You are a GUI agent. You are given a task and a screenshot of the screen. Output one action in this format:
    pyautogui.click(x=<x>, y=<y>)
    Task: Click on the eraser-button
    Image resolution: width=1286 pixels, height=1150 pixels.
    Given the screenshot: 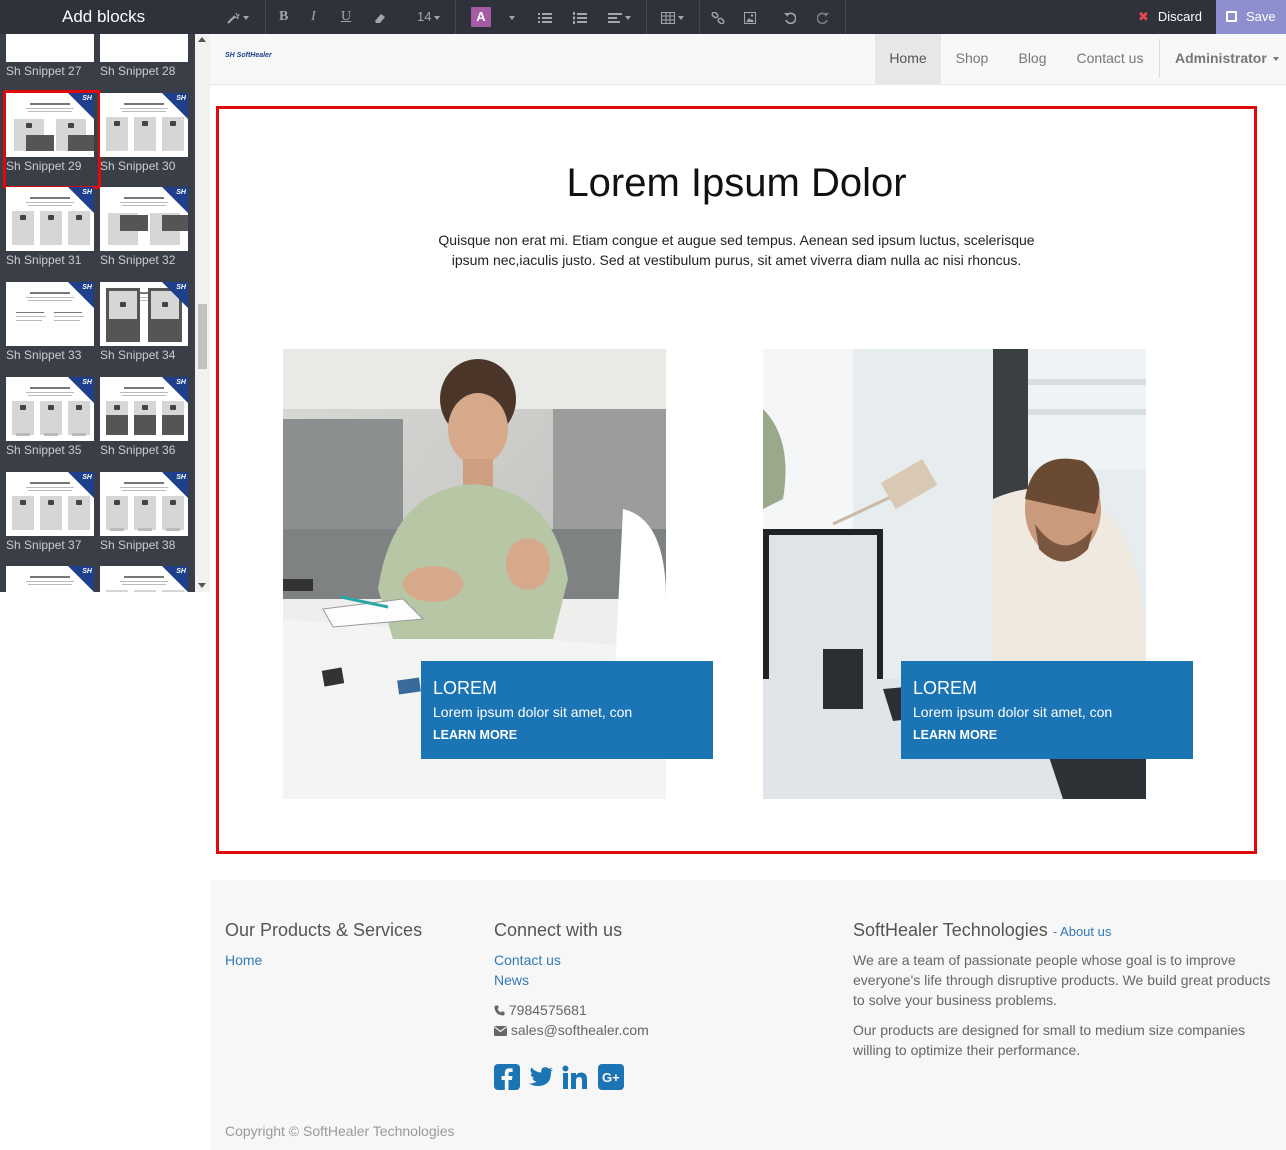 What is the action you would take?
    pyautogui.click(x=380, y=17)
    